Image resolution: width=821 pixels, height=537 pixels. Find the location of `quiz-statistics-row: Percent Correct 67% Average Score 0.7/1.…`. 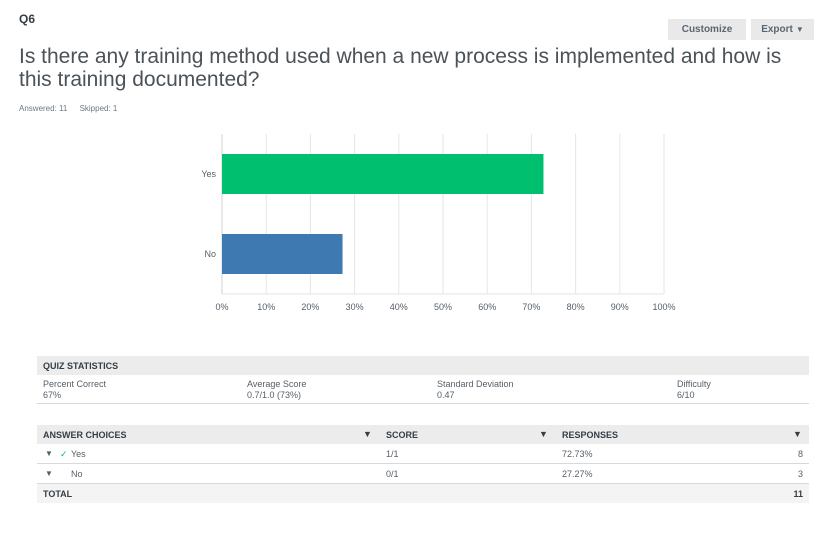

quiz-statistics-row: Percent Correct 67% Average Score 0.7/1.… is located at coordinates (423, 389).